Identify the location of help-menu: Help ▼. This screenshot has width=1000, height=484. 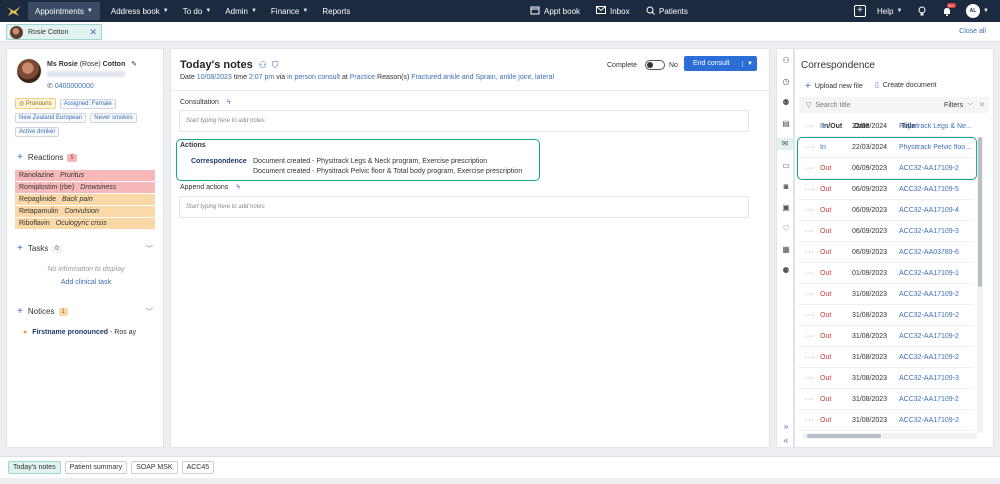
(889, 11).